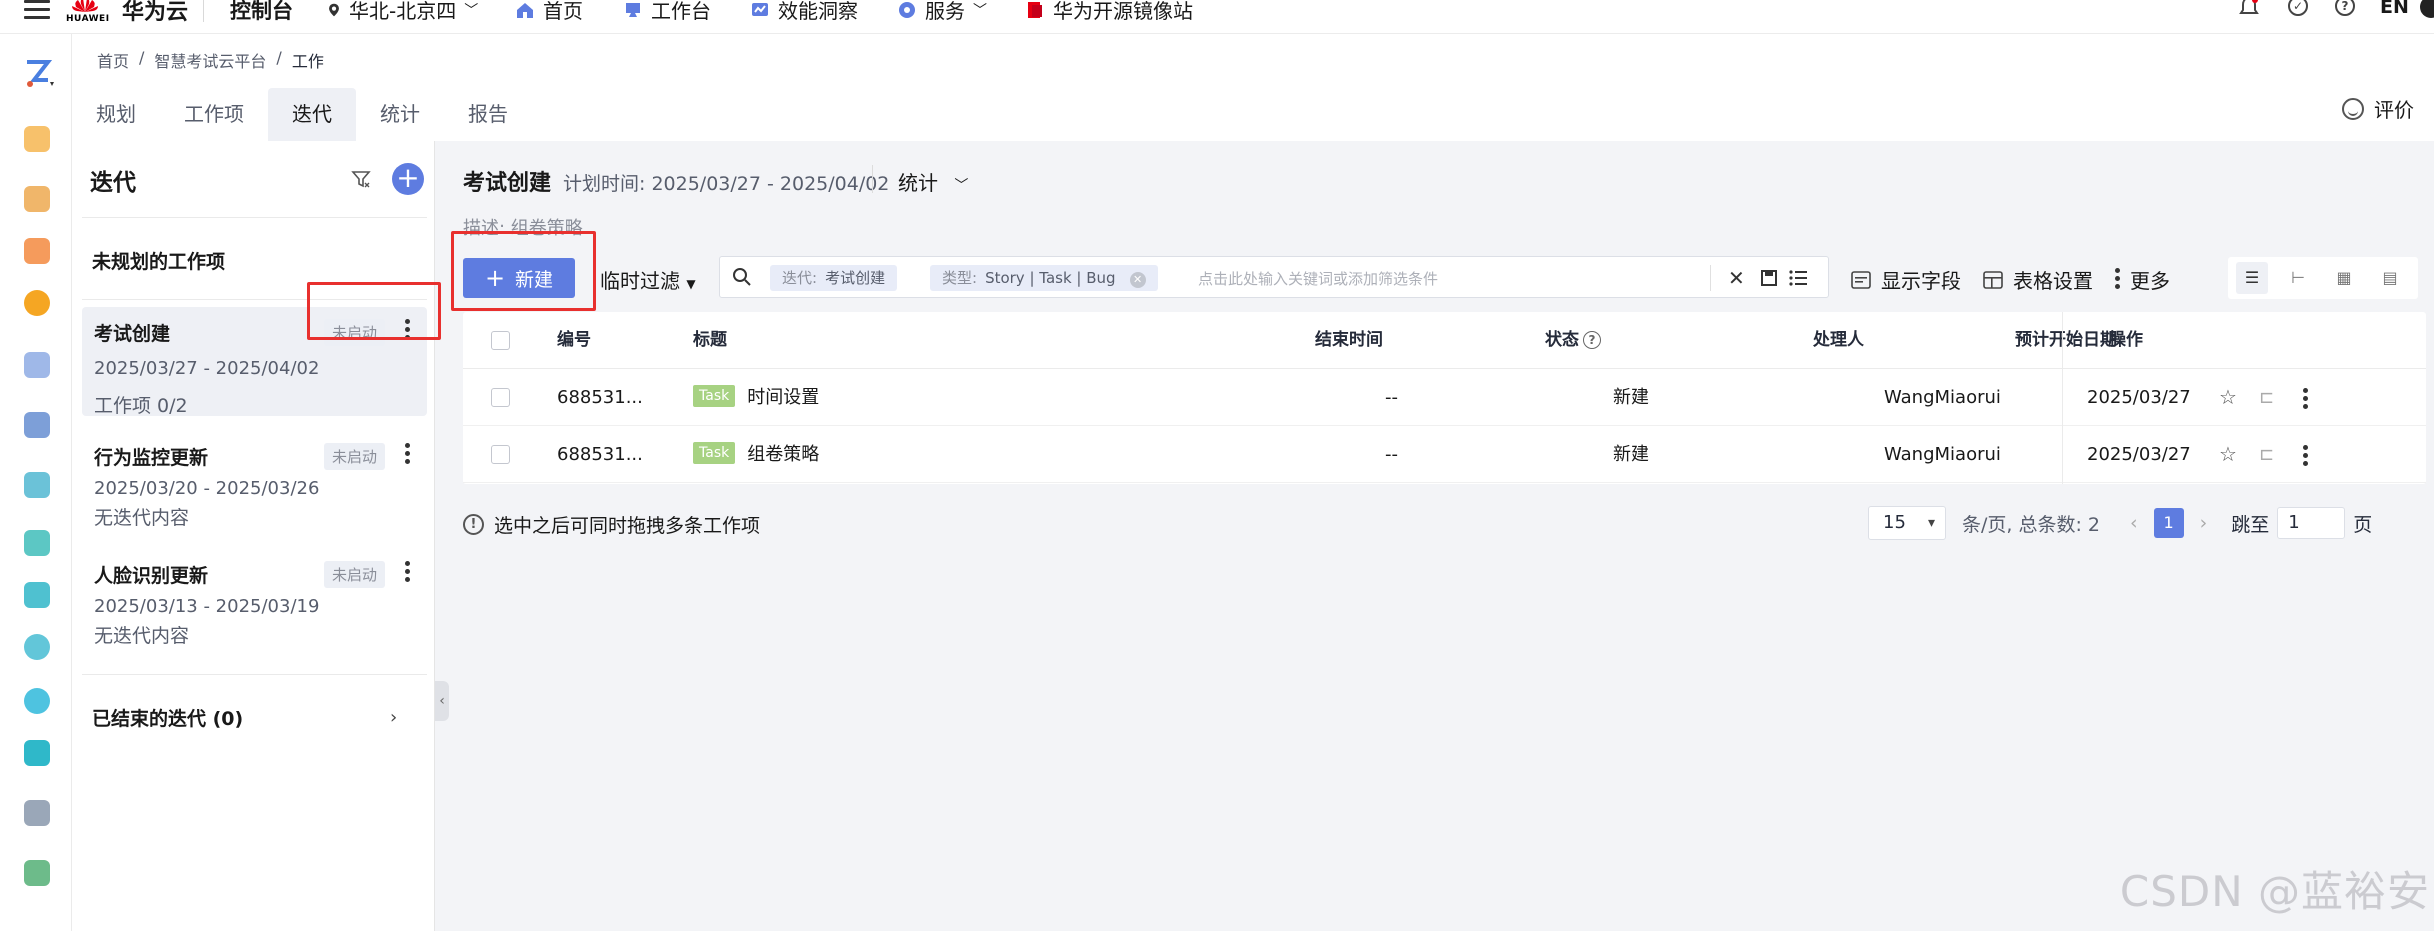 The image size is (2434, 931). I want to click on tab-report: 报告, so click(488, 114).